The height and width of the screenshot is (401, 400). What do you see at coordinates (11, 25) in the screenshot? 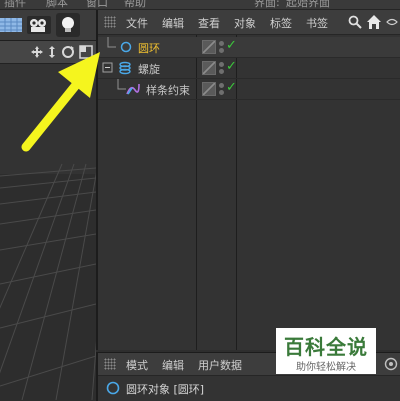
I see `floor-icon` at bounding box center [11, 25].